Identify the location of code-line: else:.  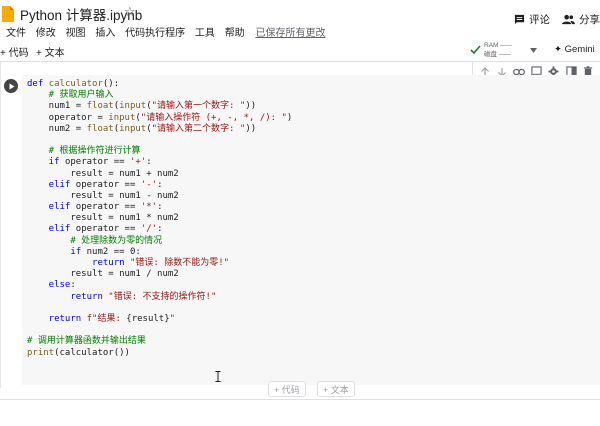
(159, 285).